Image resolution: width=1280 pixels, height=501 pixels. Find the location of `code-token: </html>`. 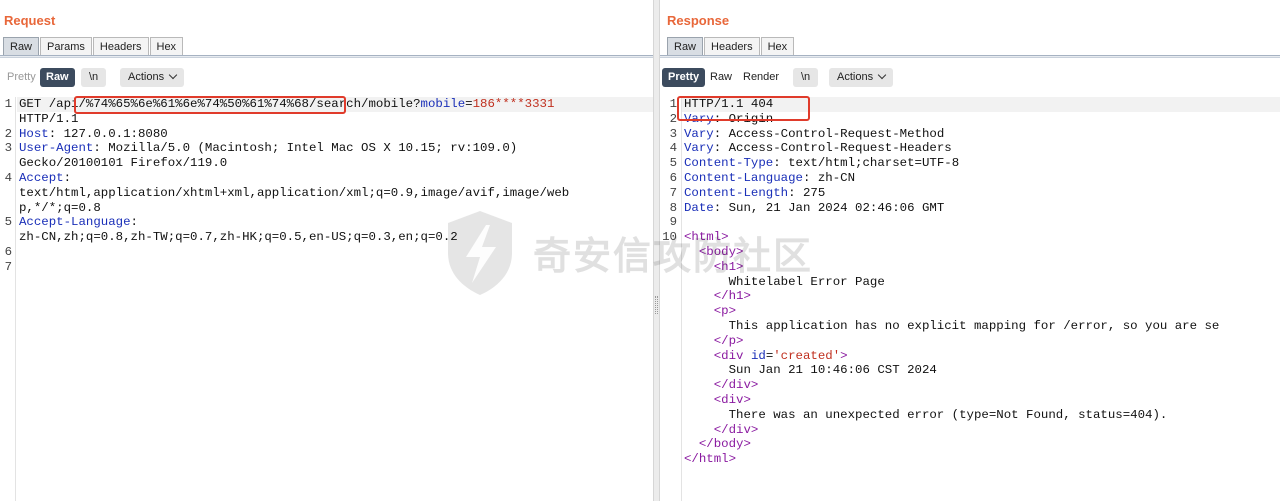

code-token: </html> is located at coordinates (710, 459).